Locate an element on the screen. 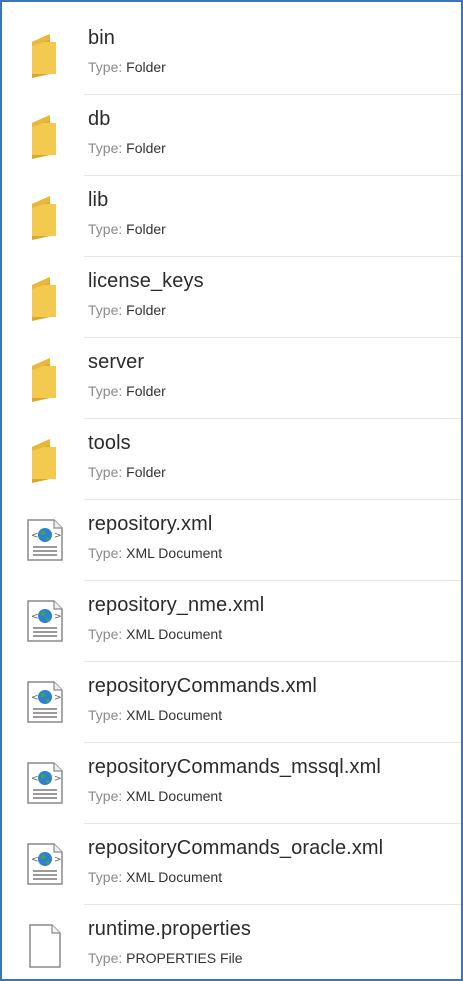 The height and width of the screenshot is (981, 463). file-name: db is located at coordinates (99, 119).